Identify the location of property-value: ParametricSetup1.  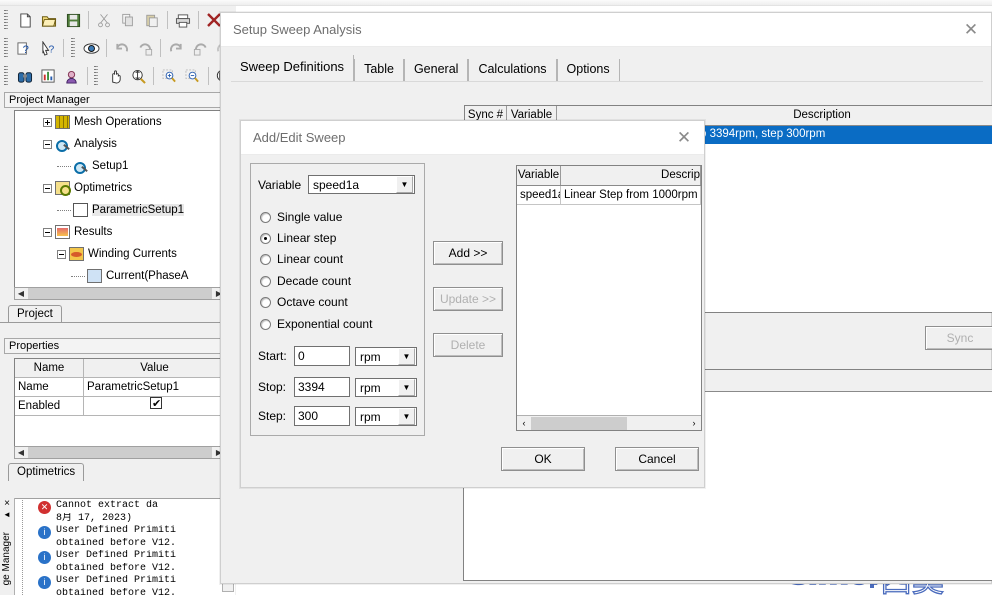
(154, 387).